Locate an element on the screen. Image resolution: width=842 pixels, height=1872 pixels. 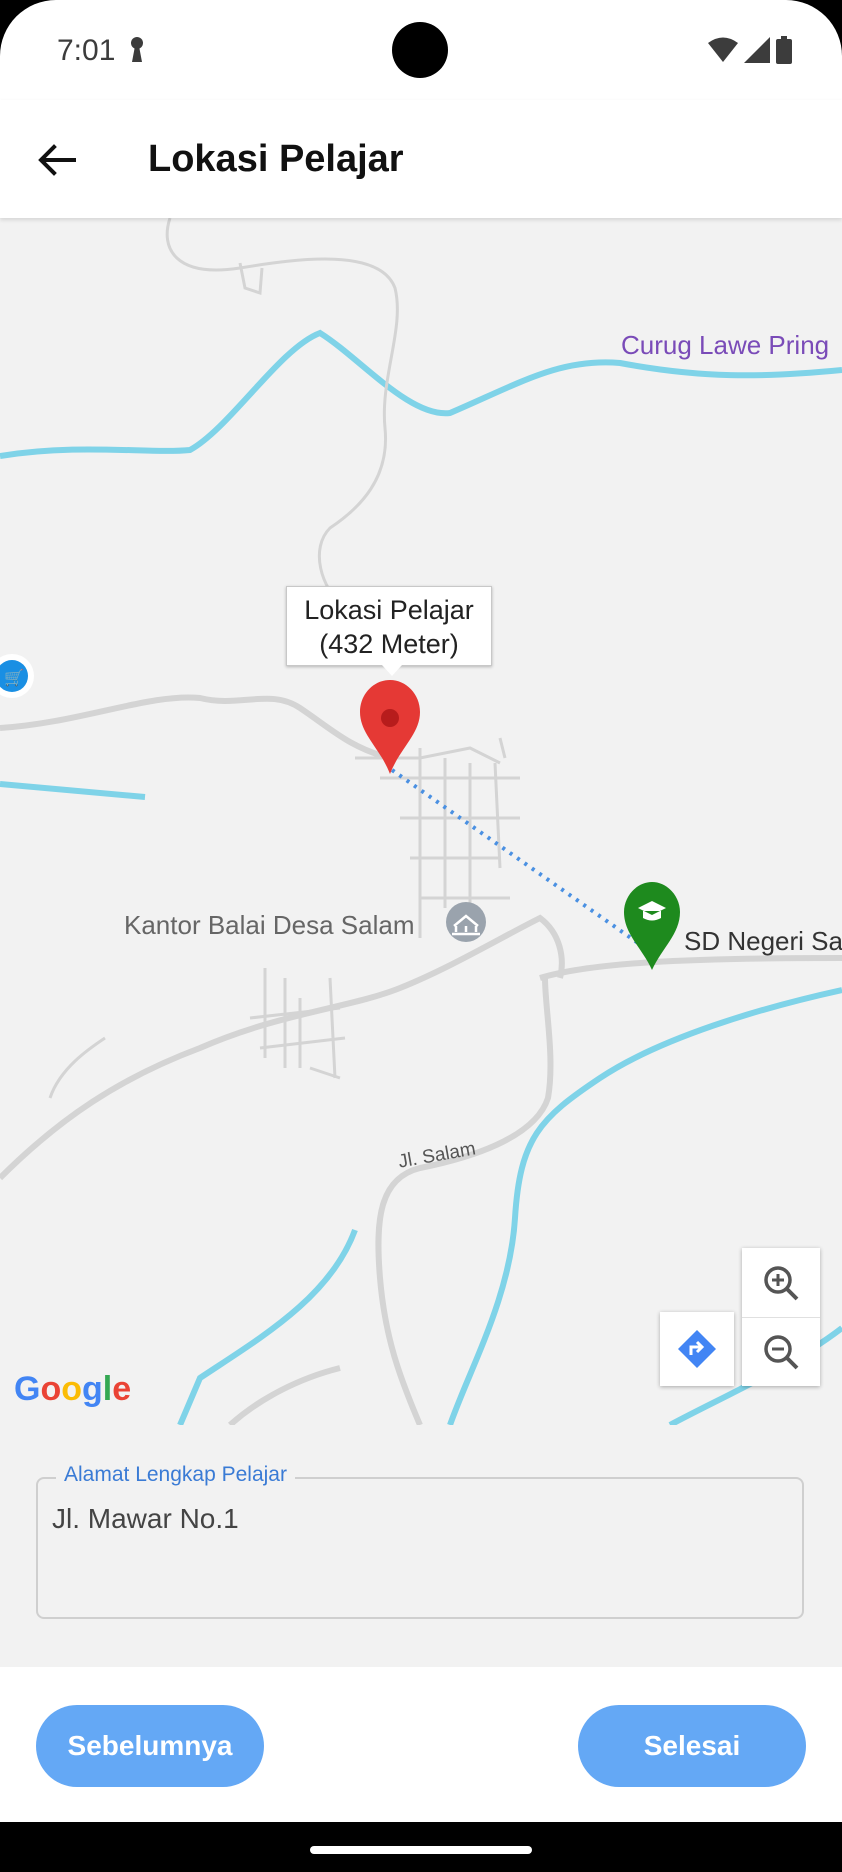
zoom-controls is located at coordinates (781, 1317).